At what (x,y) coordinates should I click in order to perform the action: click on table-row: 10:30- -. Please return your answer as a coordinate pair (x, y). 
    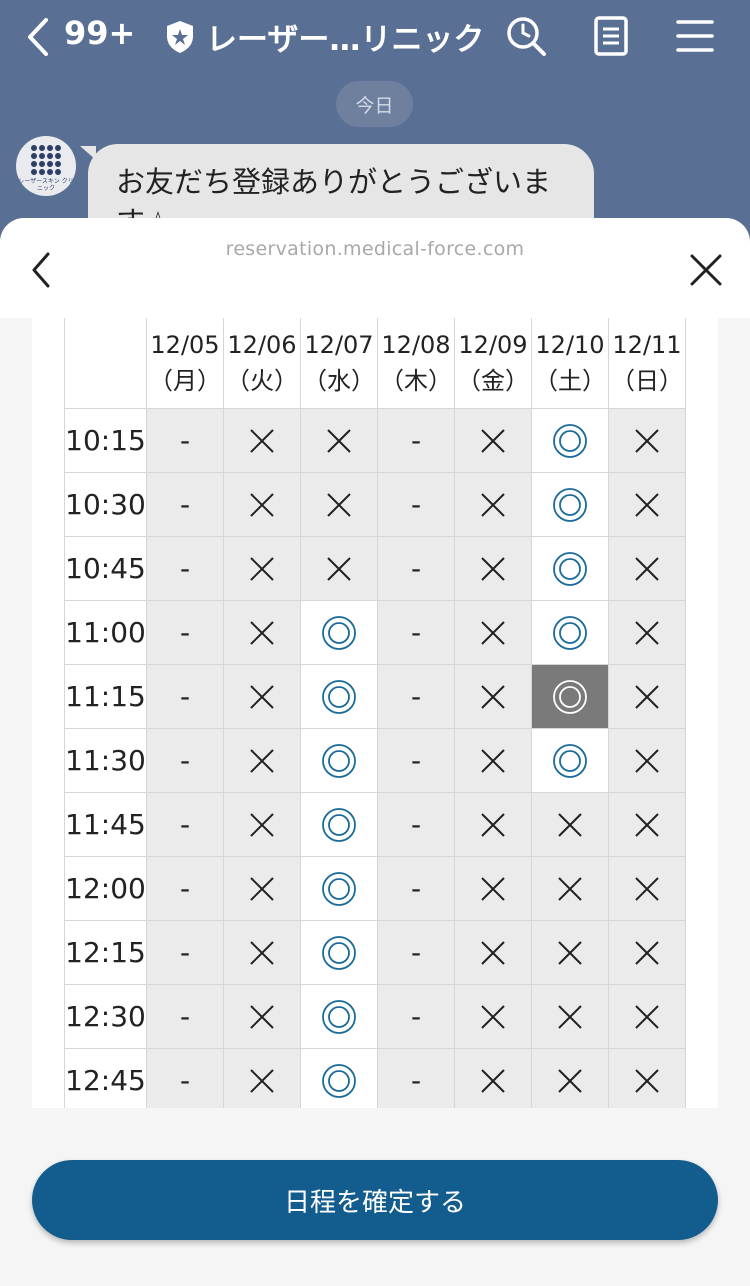
    Looking at the image, I should click on (375, 504).